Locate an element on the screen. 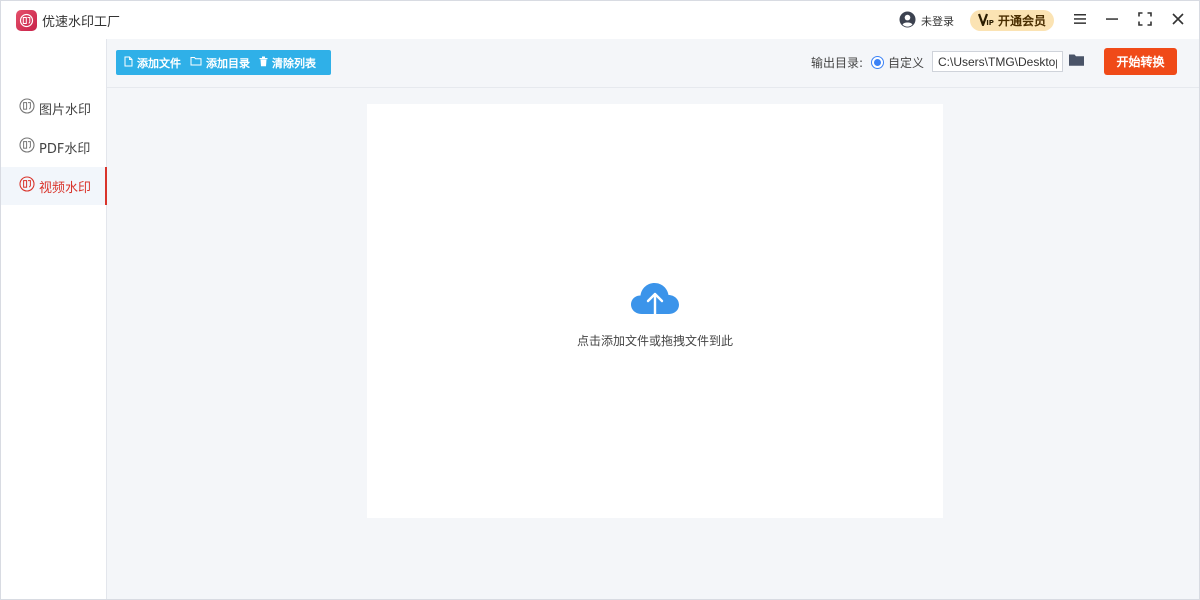 This screenshot has height=600, width=1200. add-folder-label: 添加目录 is located at coordinates (228, 63).